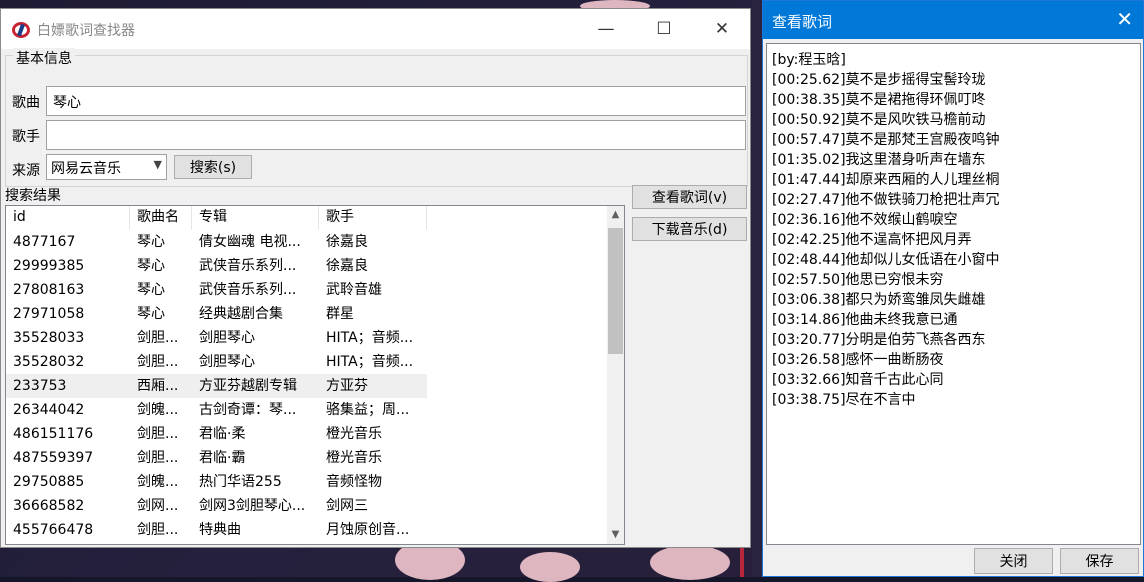 Image resolution: width=1144 pixels, height=582 pixels. I want to click on lyrics-window-title: 查看歌词, so click(802, 22).